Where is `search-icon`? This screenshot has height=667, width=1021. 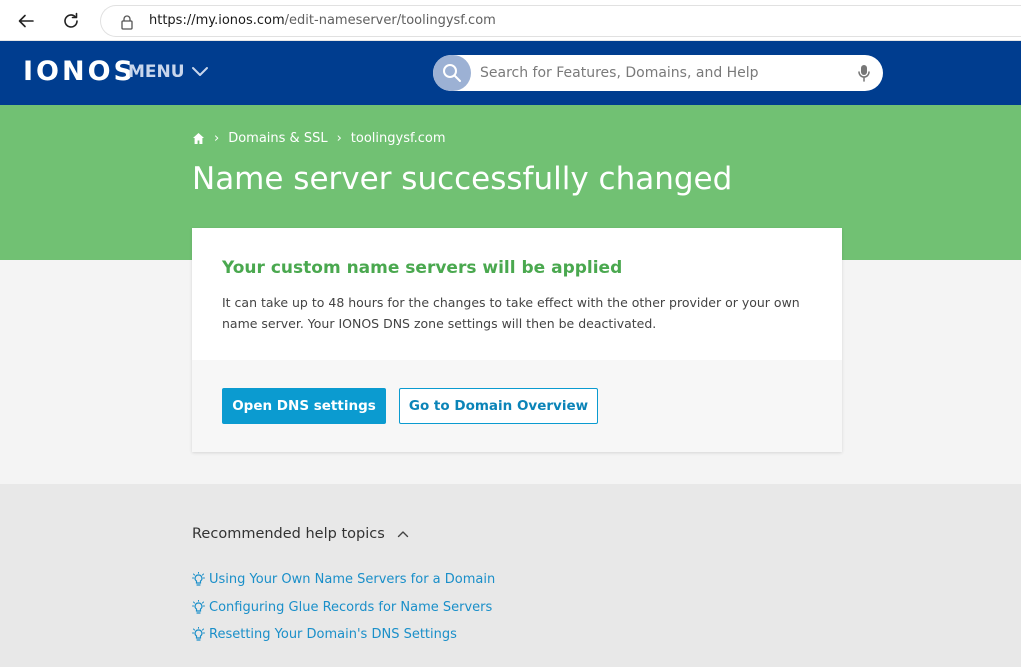 search-icon is located at coordinates (452, 73).